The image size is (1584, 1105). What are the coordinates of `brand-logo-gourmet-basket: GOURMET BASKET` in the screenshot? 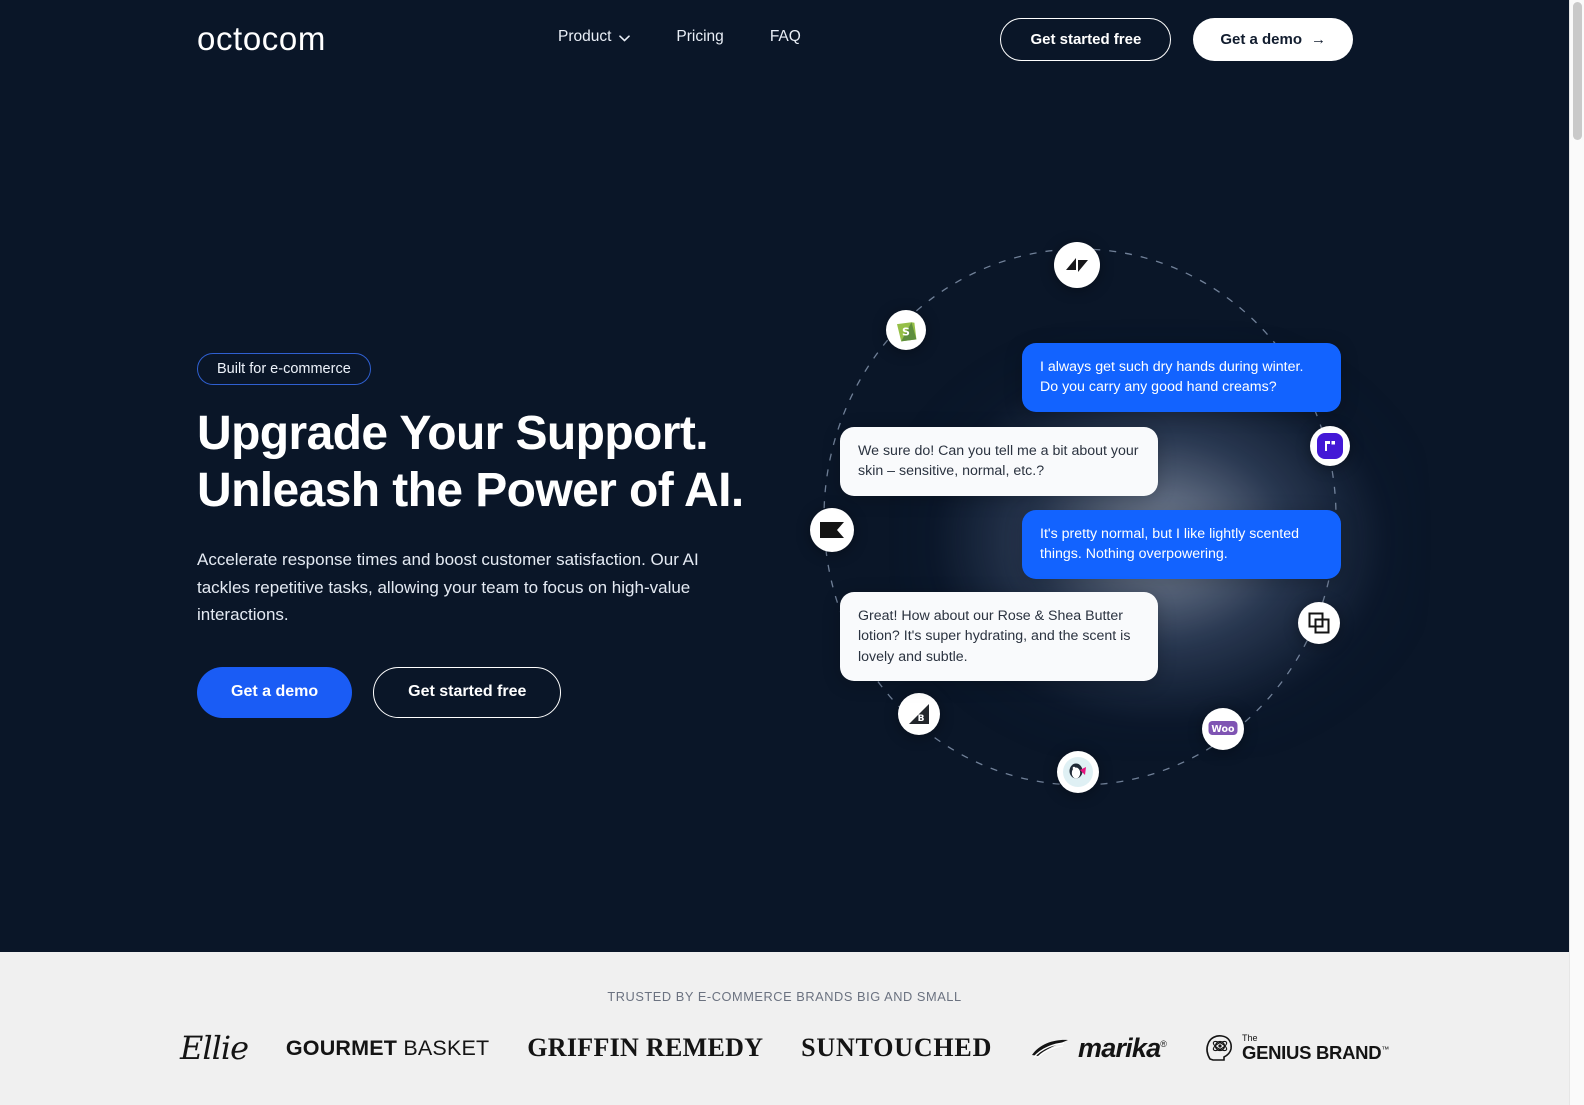 It's located at (388, 1048).